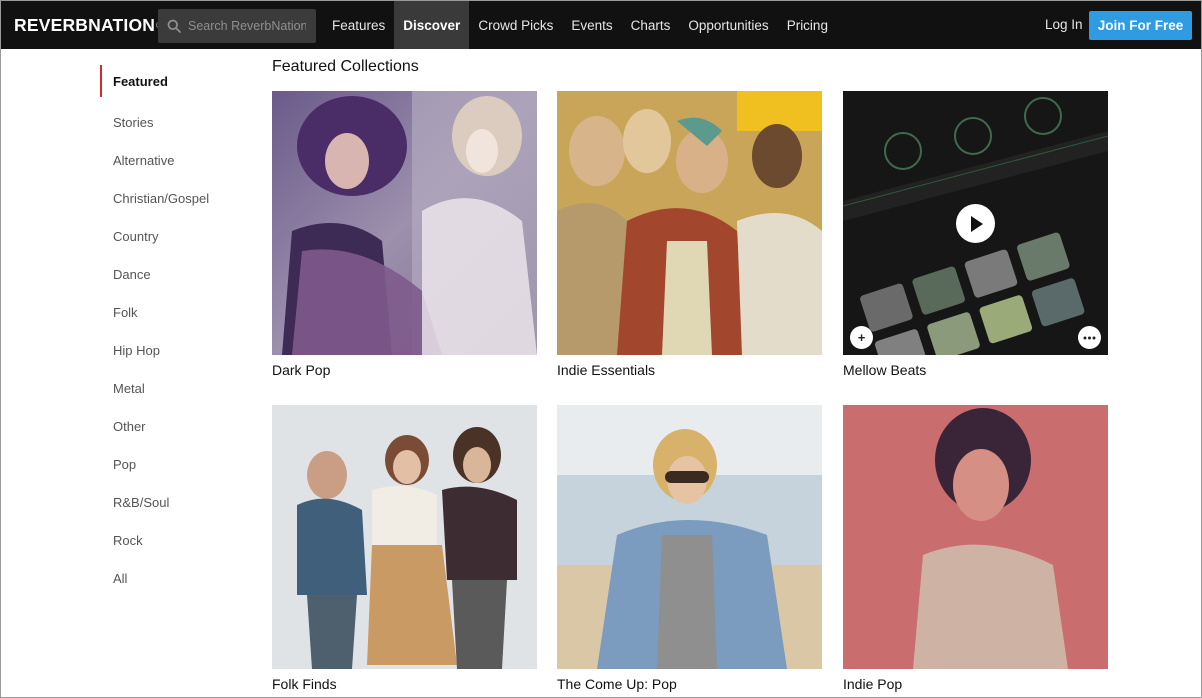 This screenshot has height=698, width=1202. I want to click on sidebar-item-alternative: Alternative, so click(175, 160).